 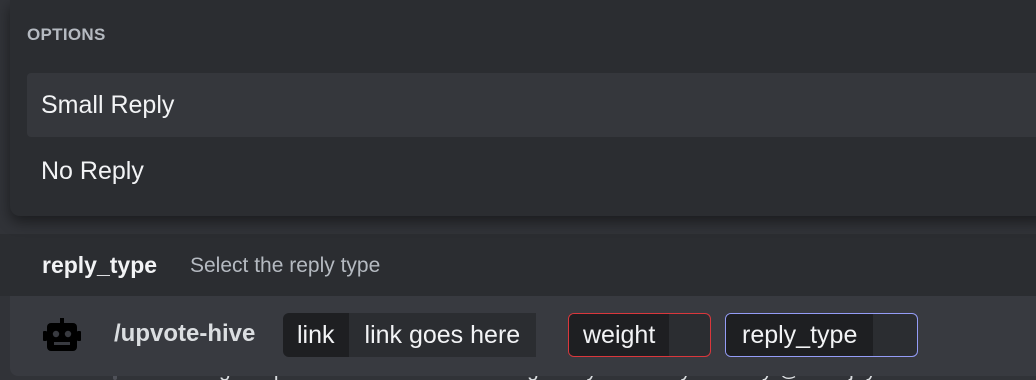 I want to click on param-reply-type-pill: reply_type, so click(x=821, y=335).